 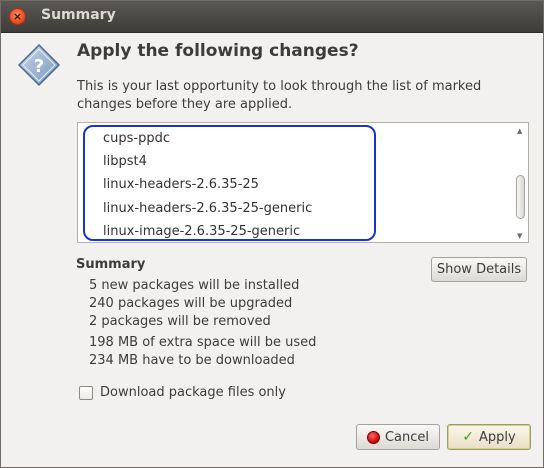 I want to click on scroll-up-icon: ▲, so click(x=519, y=131).